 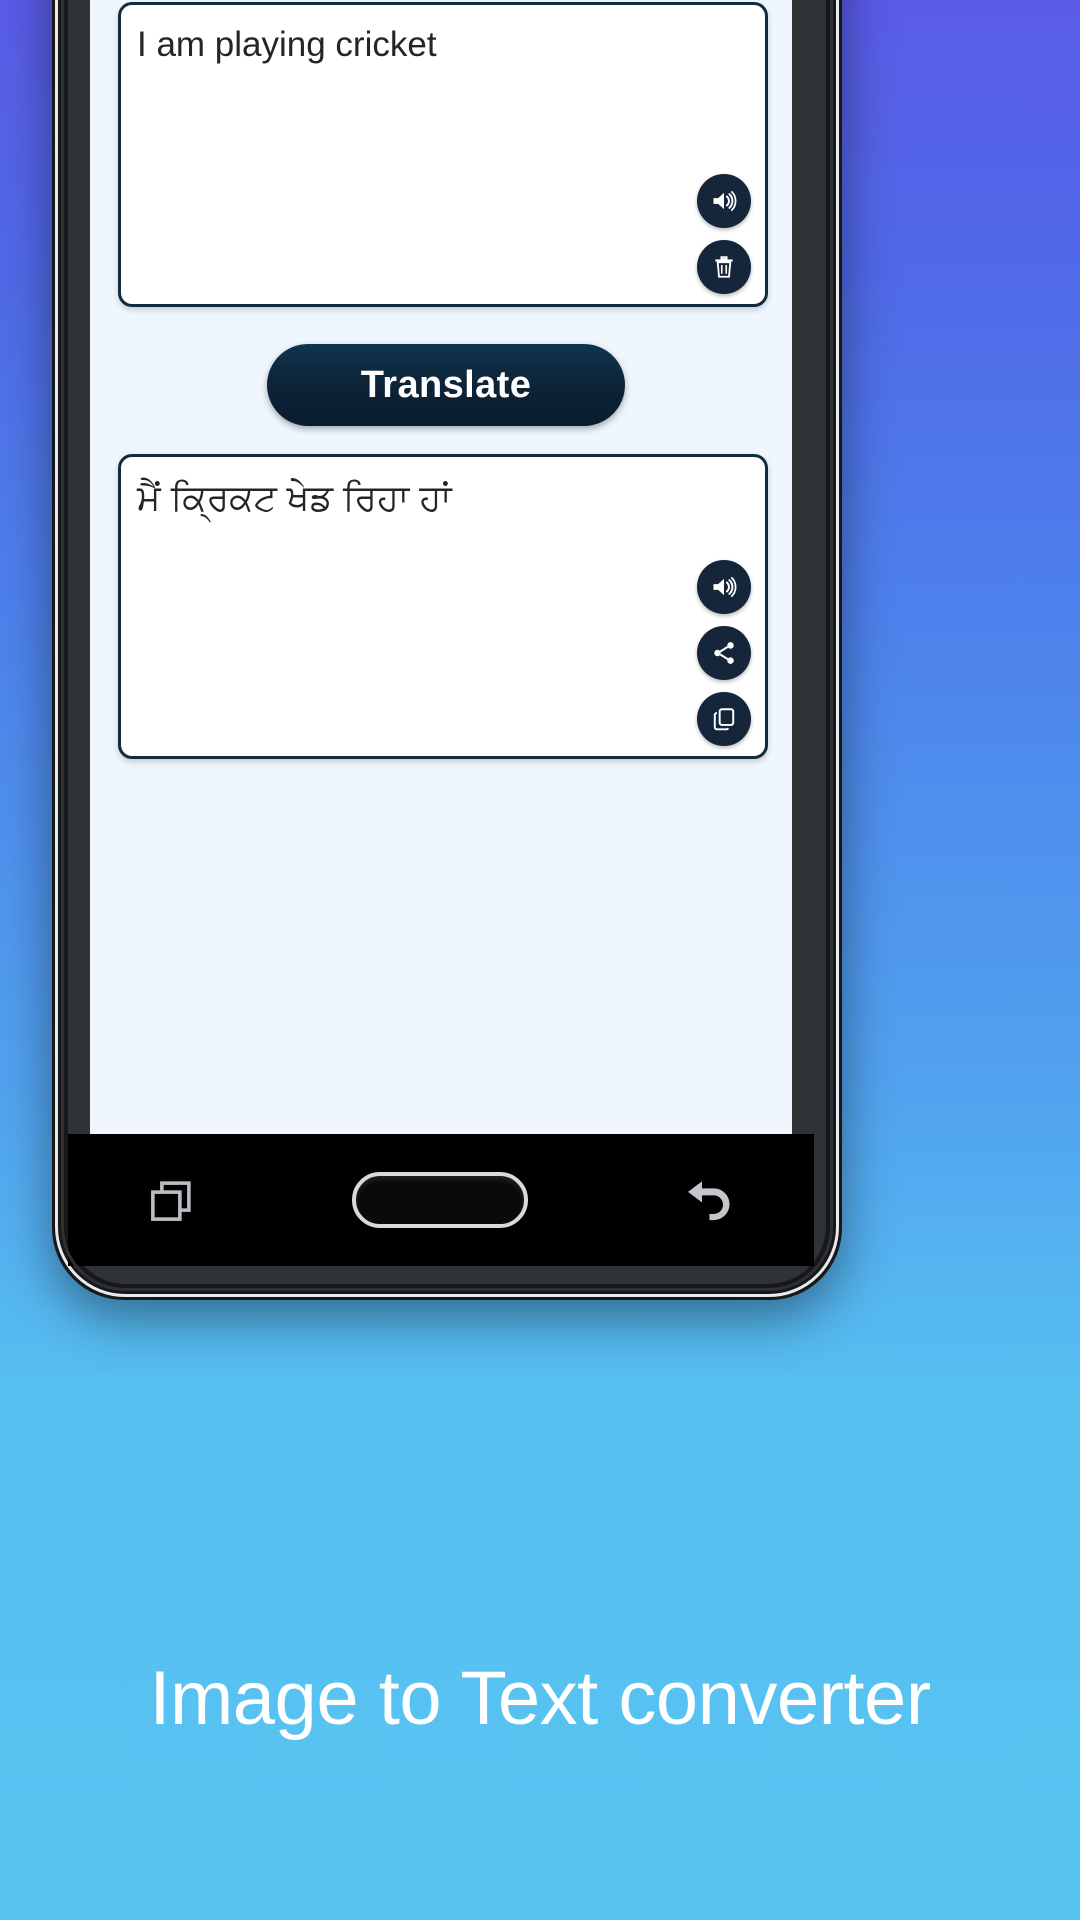 I want to click on copy-icon, so click(x=724, y=719).